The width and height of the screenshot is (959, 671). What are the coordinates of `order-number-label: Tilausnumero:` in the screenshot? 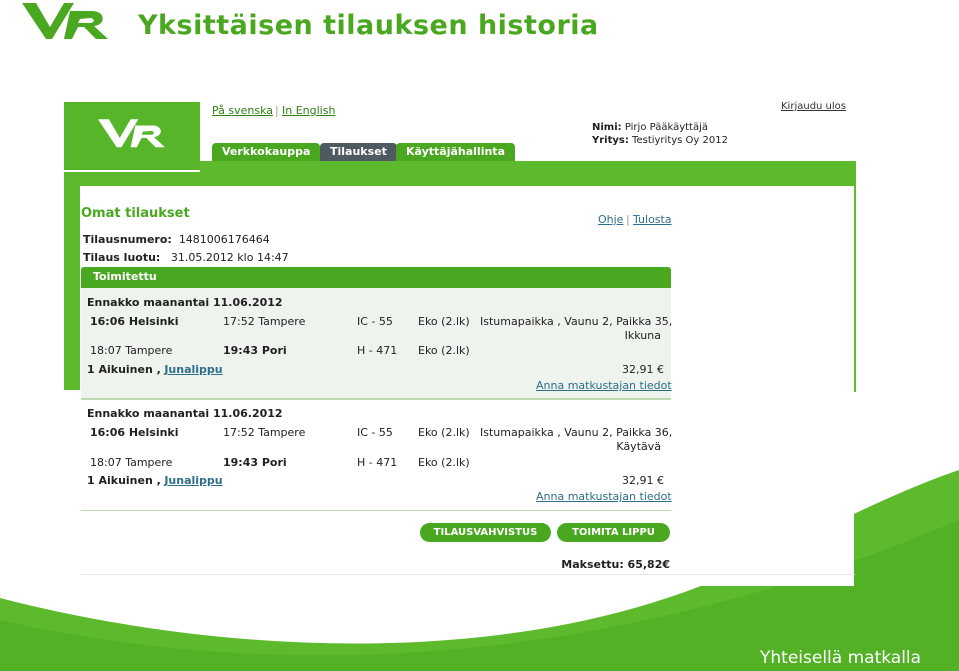 It's located at (127, 239).